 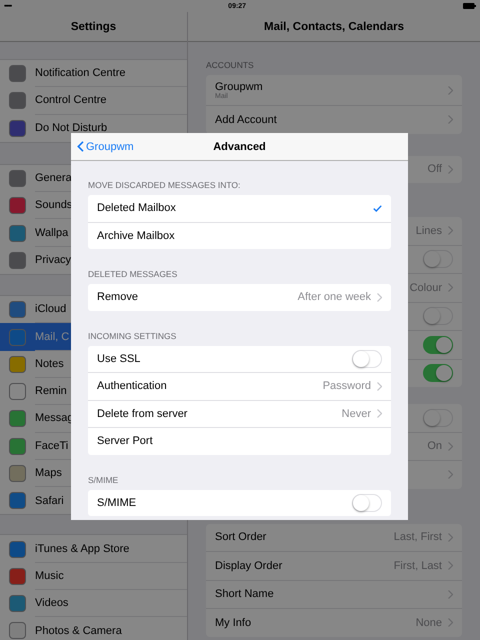 What do you see at coordinates (132, 335) in the screenshot?
I see `section-header: INCOMING SETTINGS` at bounding box center [132, 335].